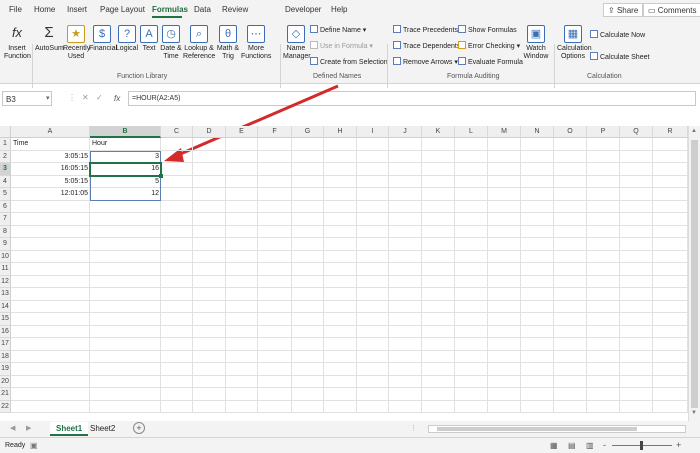 Image resolution: width=700 pixels, height=453 pixels. I want to click on column-header-a: A, so click(50, 132).